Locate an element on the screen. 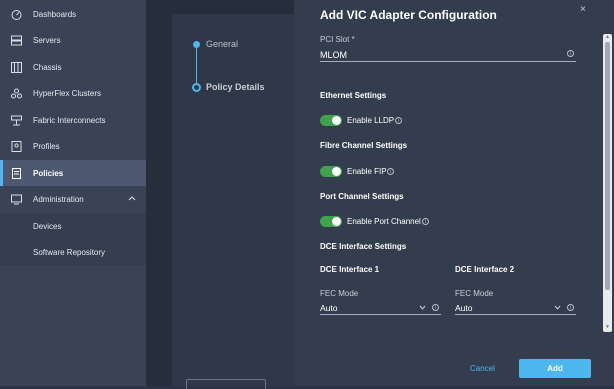  dce-interface-1-title: DCE Interface 1 is located at coordinates (350, 269).